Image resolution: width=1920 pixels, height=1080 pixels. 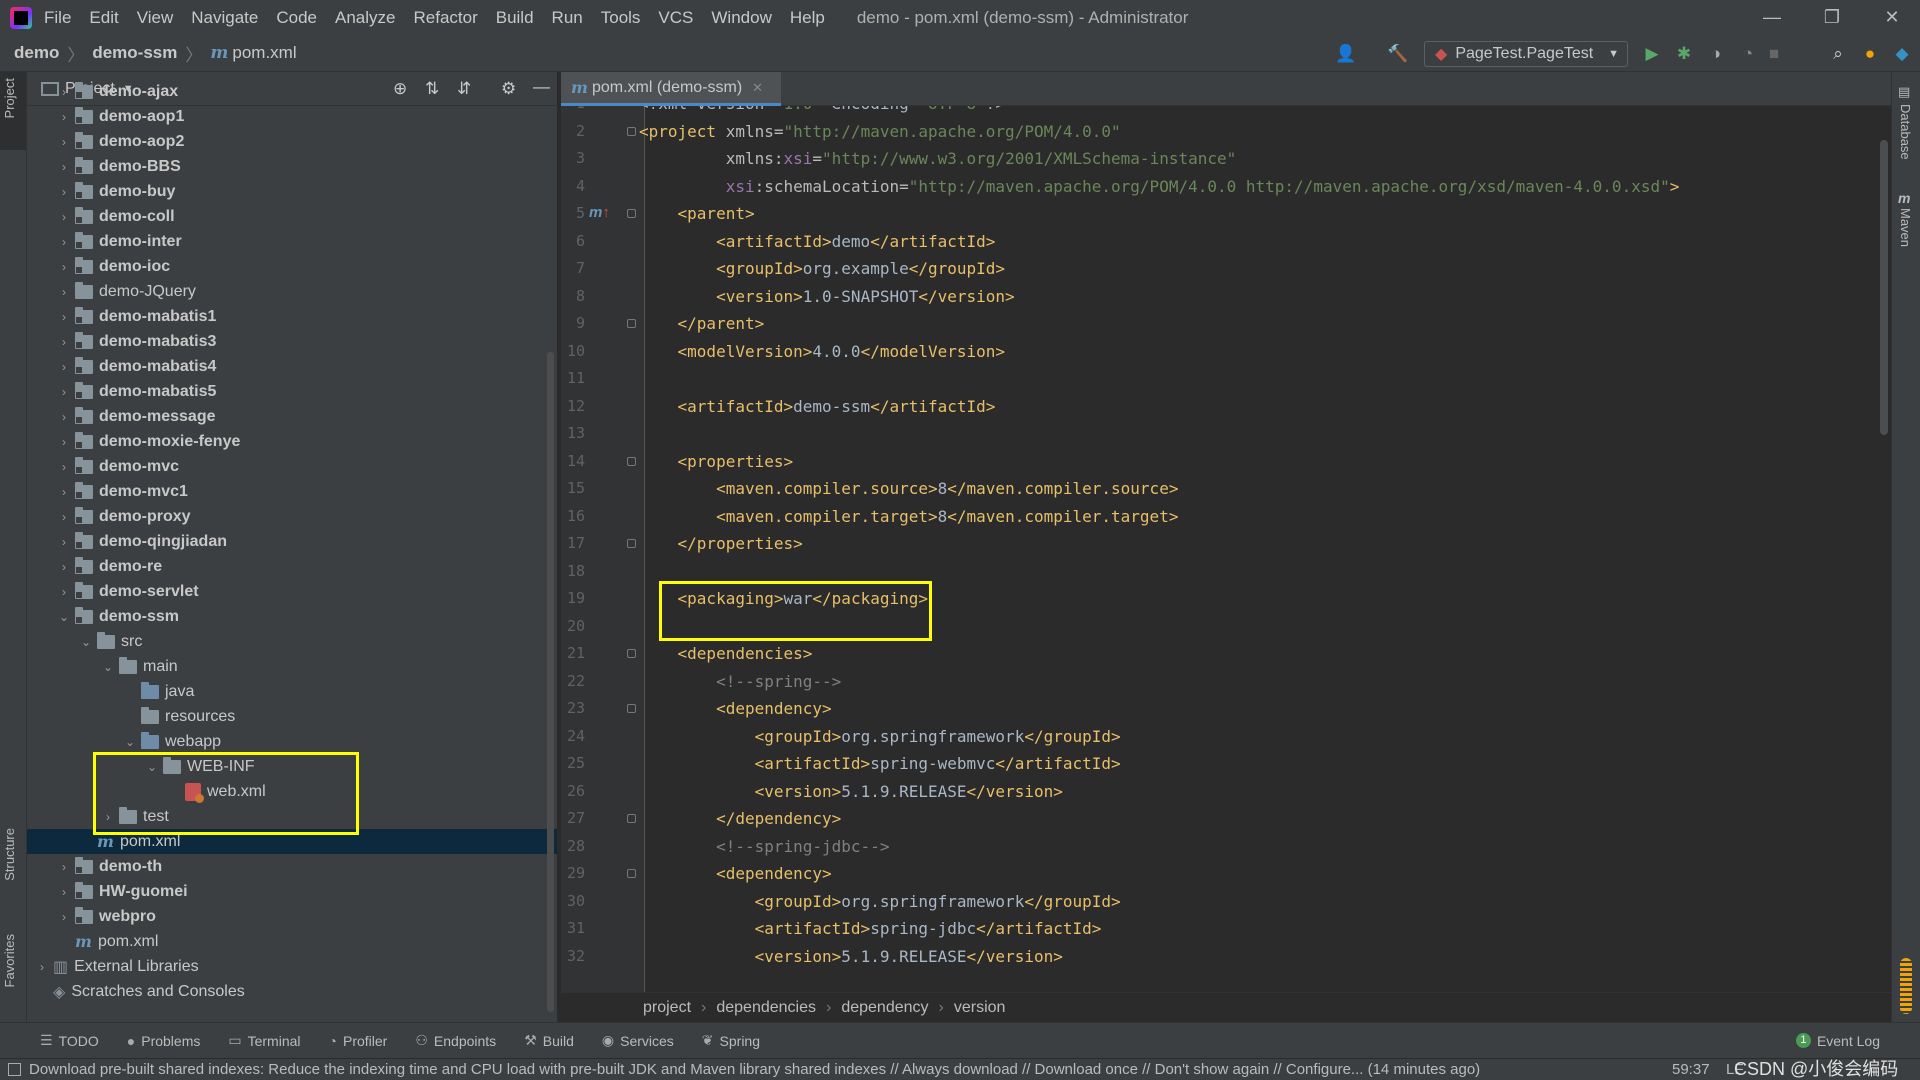 I want to click on code-line: </properties>, so click(x=721, y=544).